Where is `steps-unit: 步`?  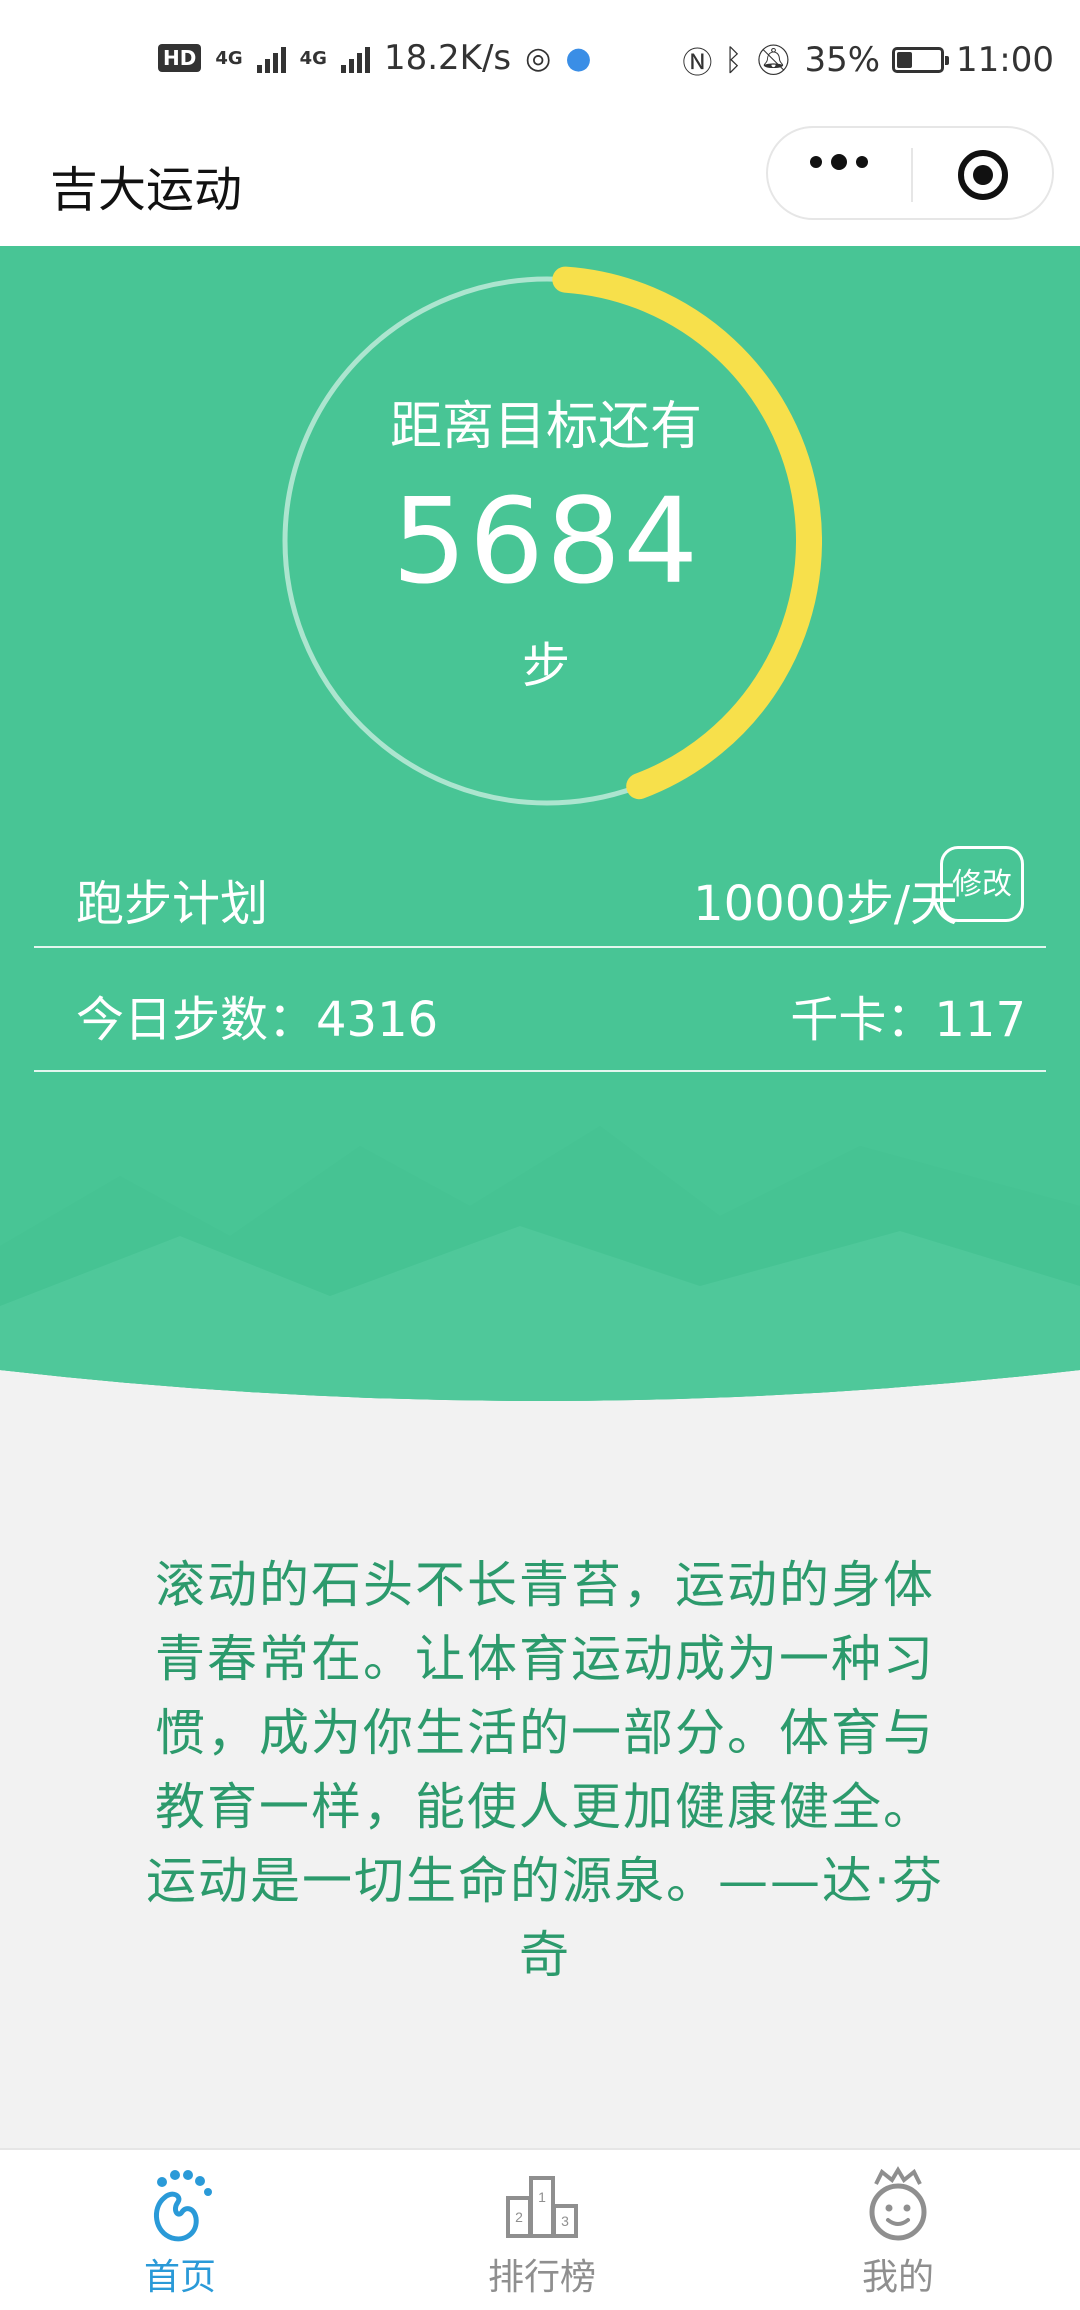
steps-unit: 步 is located at coordinates (545, 666).